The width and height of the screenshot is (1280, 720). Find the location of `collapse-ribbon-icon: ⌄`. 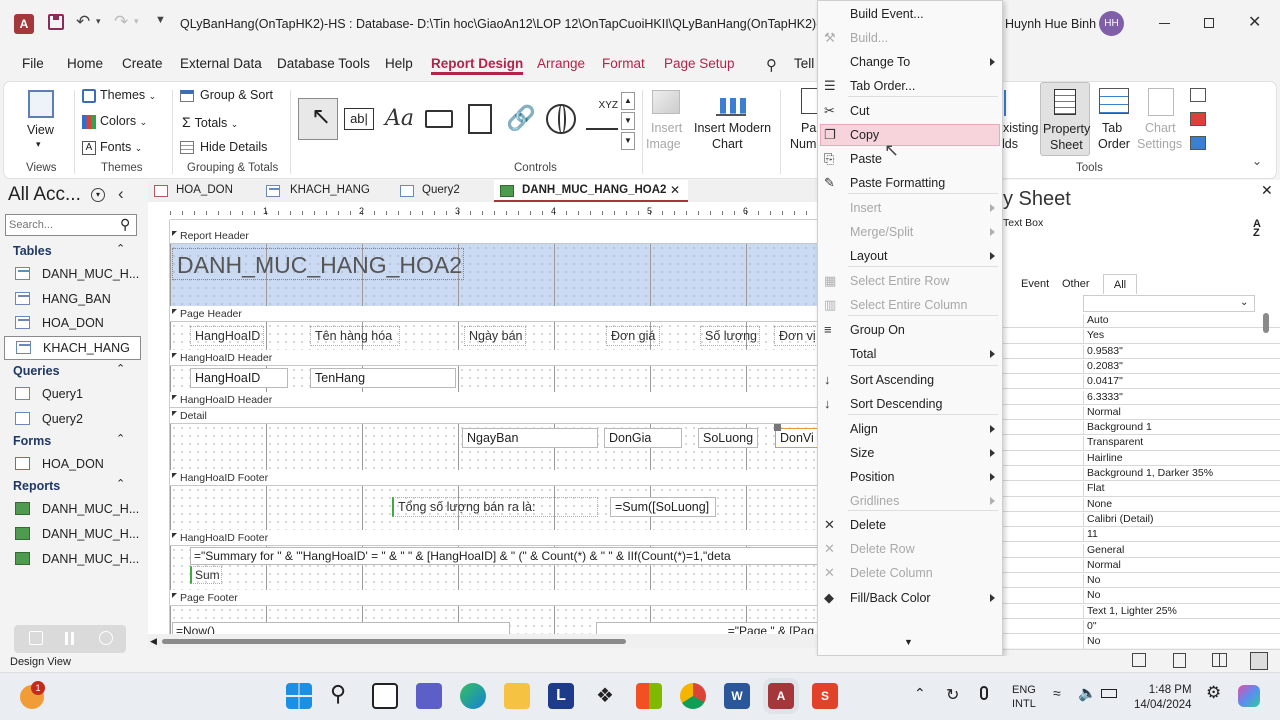

collapse-ribbon-icon: ⌄ is located at coordinates (1257, 161).